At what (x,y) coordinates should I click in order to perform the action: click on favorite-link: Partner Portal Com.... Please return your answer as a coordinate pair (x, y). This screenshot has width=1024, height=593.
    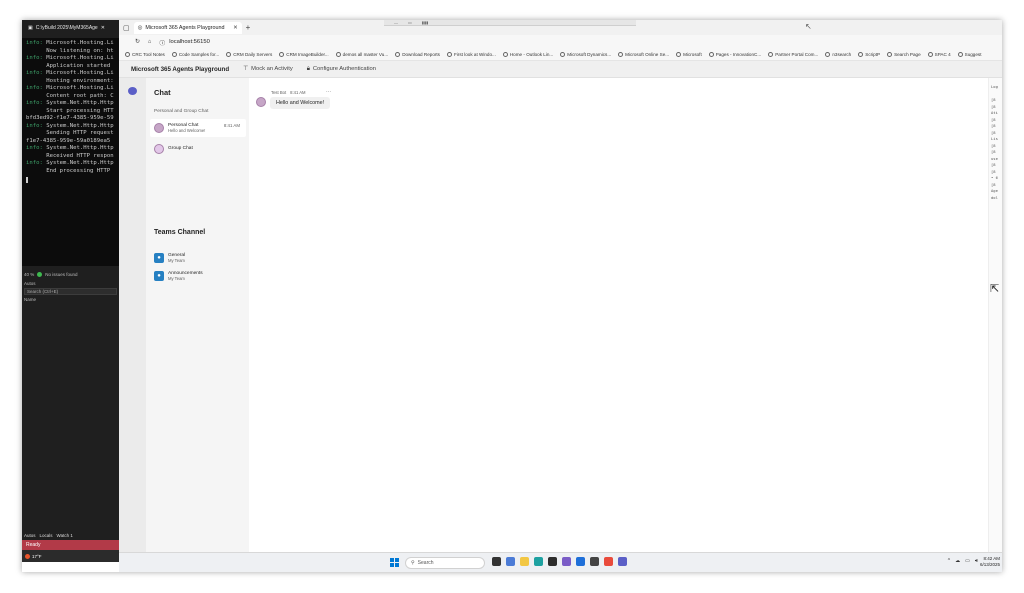
    Looking at the image, I should click on (793, 54).